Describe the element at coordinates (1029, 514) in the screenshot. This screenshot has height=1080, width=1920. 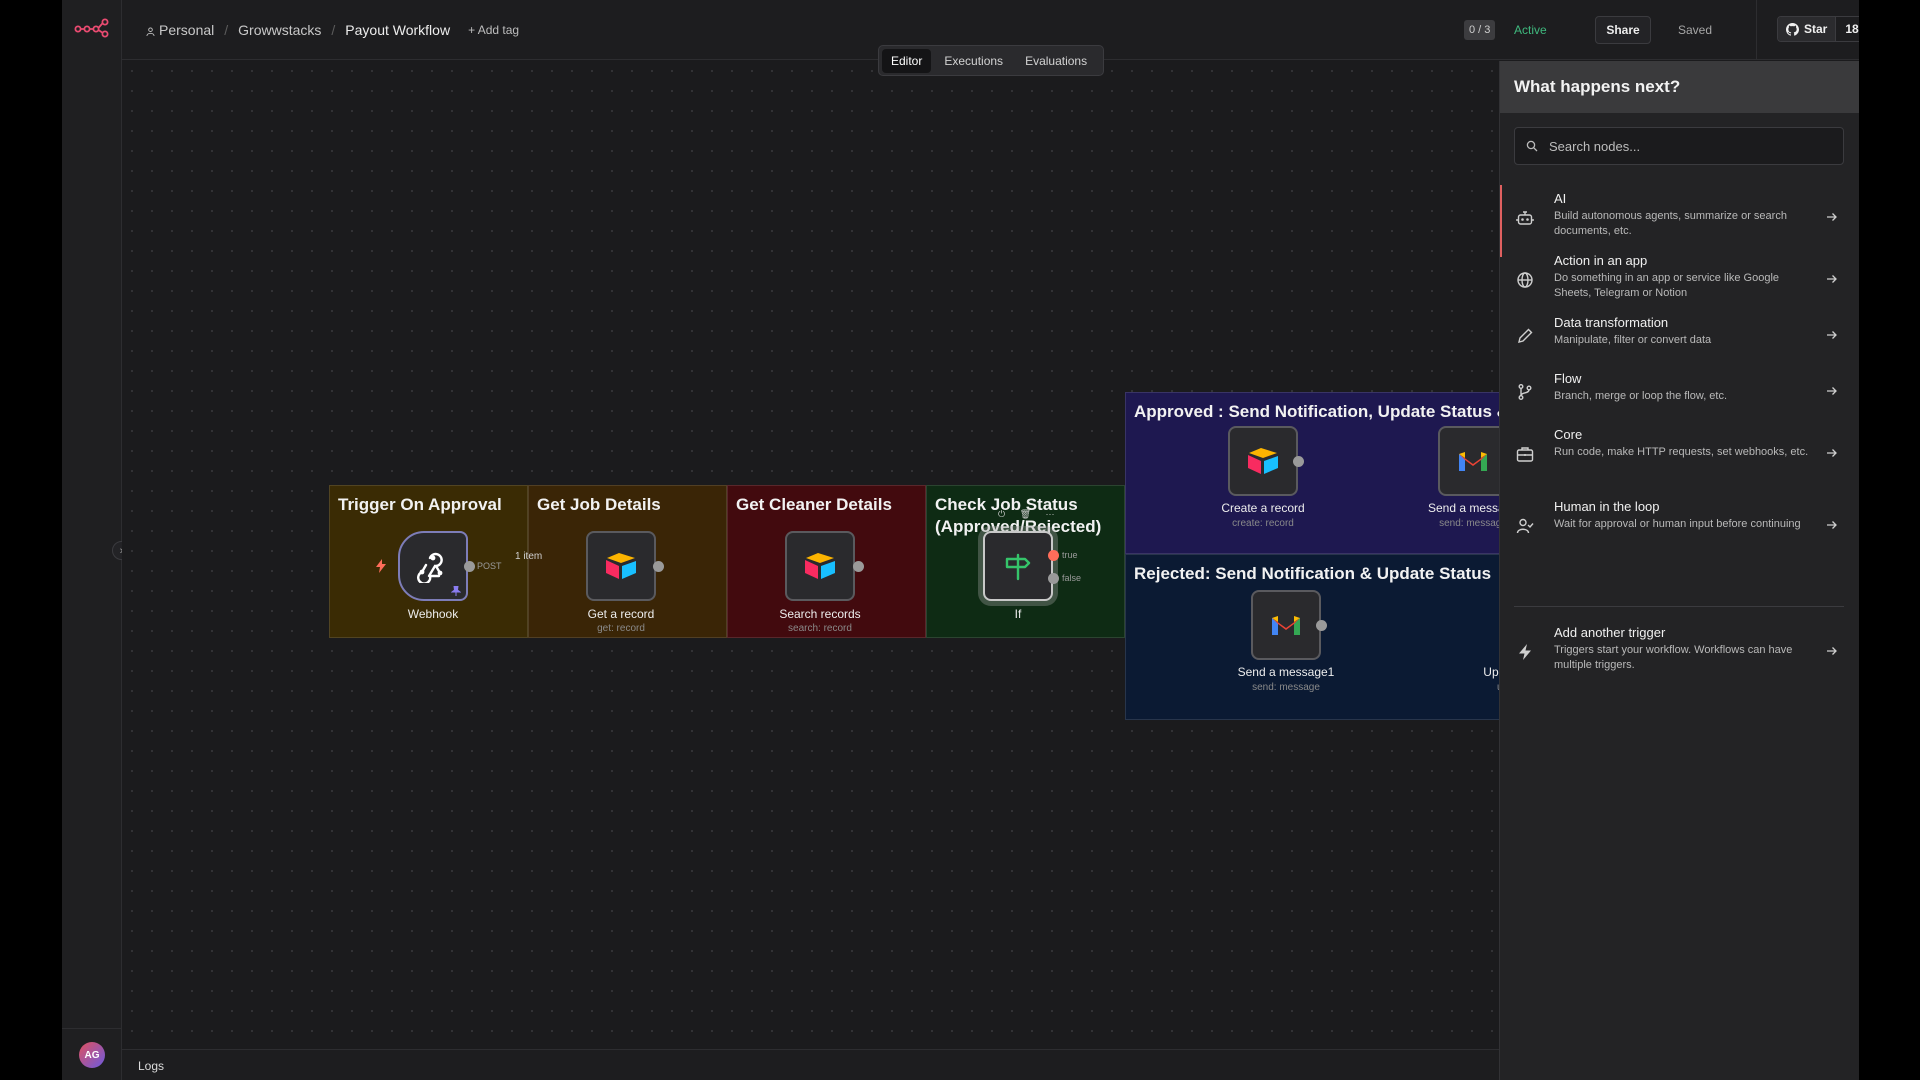
I see `node-toolbar: ⏻ 🗑 ⋯` at that location.